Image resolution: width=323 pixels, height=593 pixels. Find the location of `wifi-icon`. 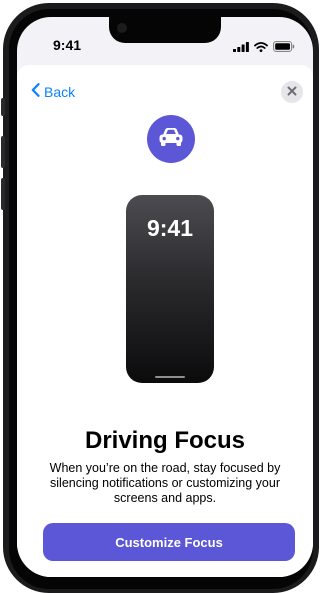

wifi-icon is located at coordinates (261, 48).